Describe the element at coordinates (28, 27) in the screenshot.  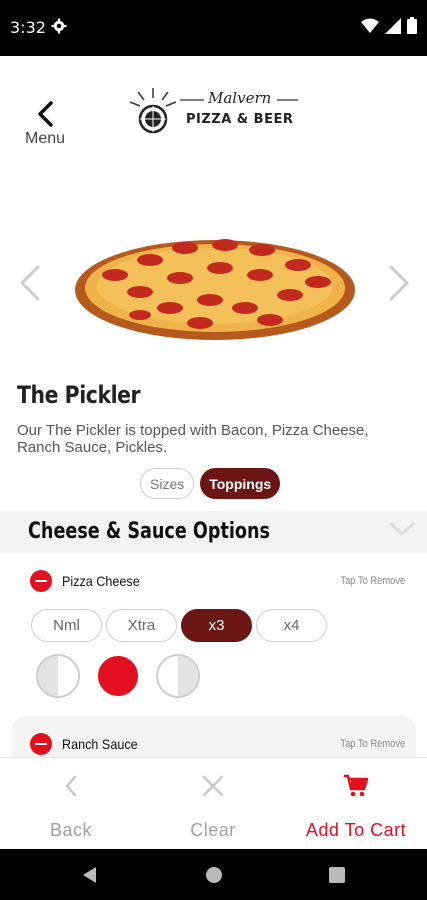
I see `status-time: 3:32` at that location.